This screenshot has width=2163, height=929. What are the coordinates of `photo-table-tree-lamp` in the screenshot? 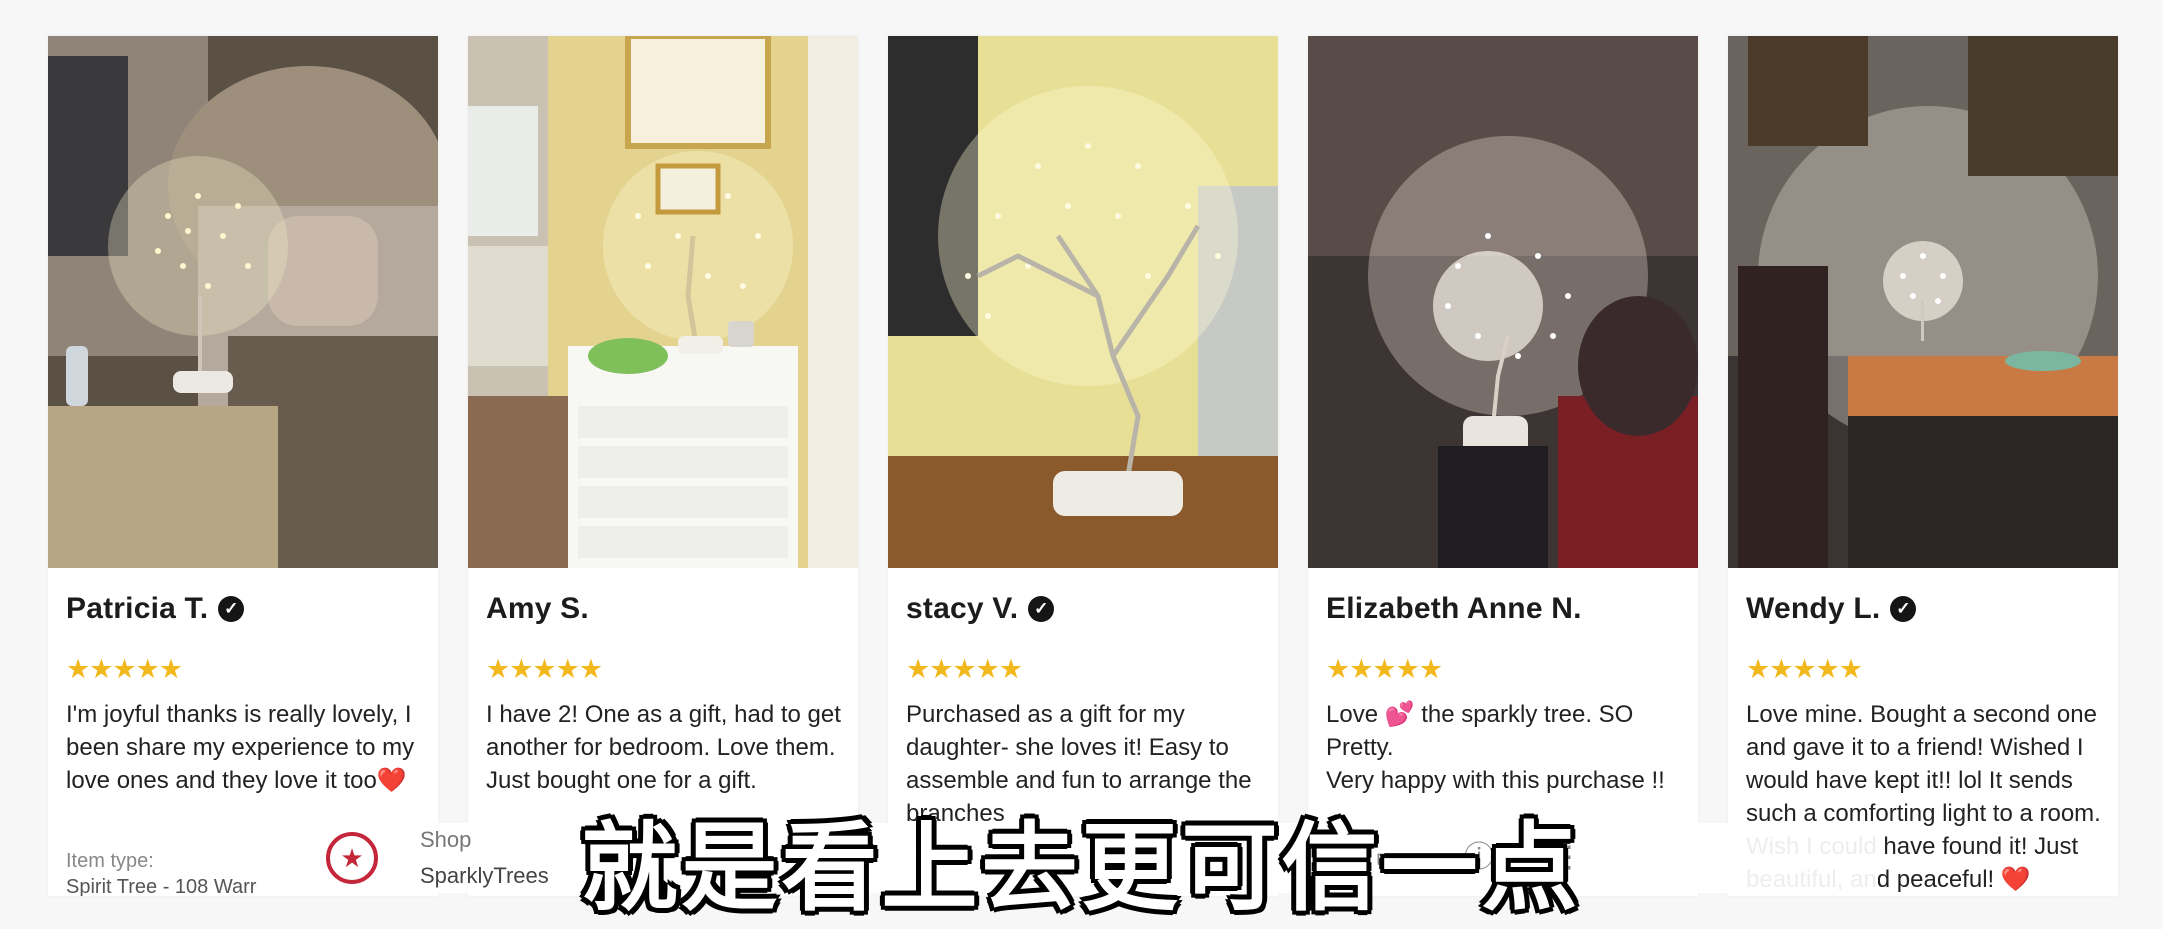 It's located at (1923, 302).